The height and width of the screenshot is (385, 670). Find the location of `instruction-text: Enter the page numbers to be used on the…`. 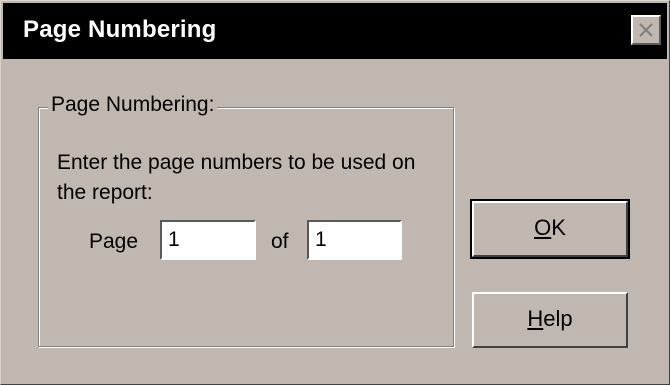

instruction-text: Enter the page numbers to be used on the… is located at coordinates (236, 177).